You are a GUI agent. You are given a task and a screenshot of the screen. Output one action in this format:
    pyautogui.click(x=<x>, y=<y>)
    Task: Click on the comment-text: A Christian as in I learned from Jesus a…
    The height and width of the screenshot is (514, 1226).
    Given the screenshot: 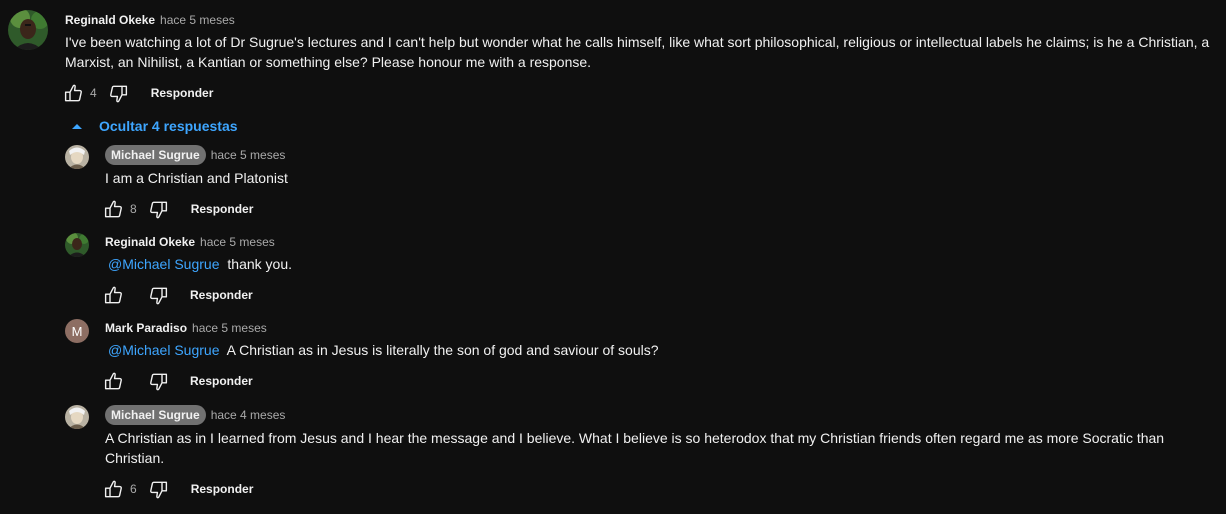 What is the action you would take?
    pyautogui.click(x=645, y=448)
    